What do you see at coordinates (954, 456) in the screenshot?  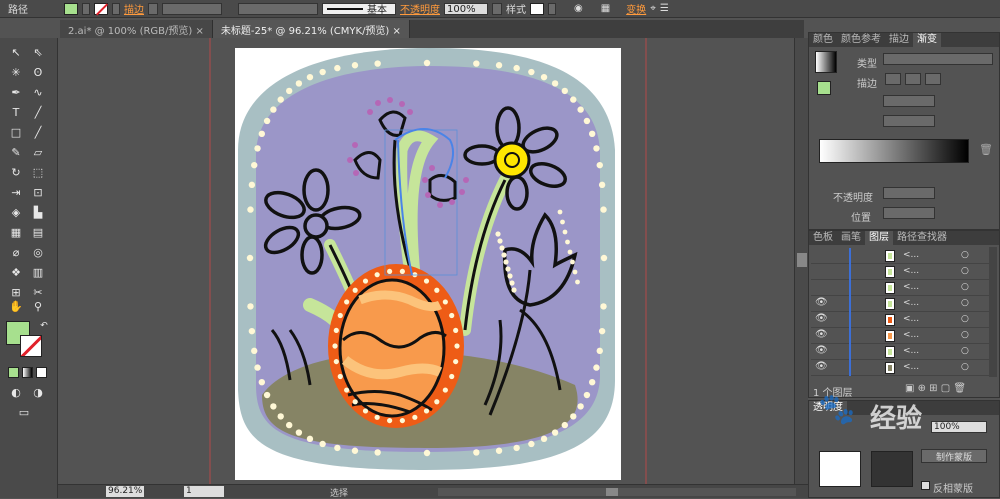 I see `make-mask-button: 制作蒙版` at bounding box center [954, 456].